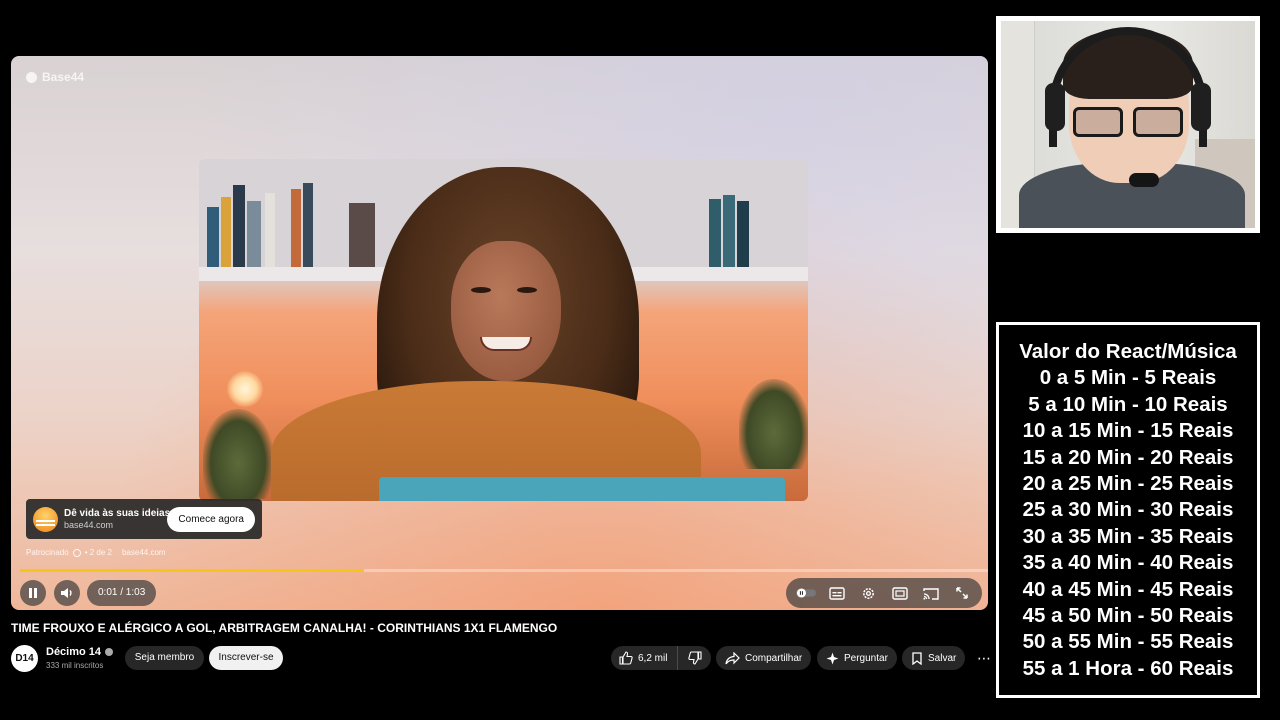 Image resolution: width=1280 pixels, height=720 pixels. Describe the element at coordinates (117, 514) in the screenshot. I see `ad-title: Dê vida às suas ideias` at that location.